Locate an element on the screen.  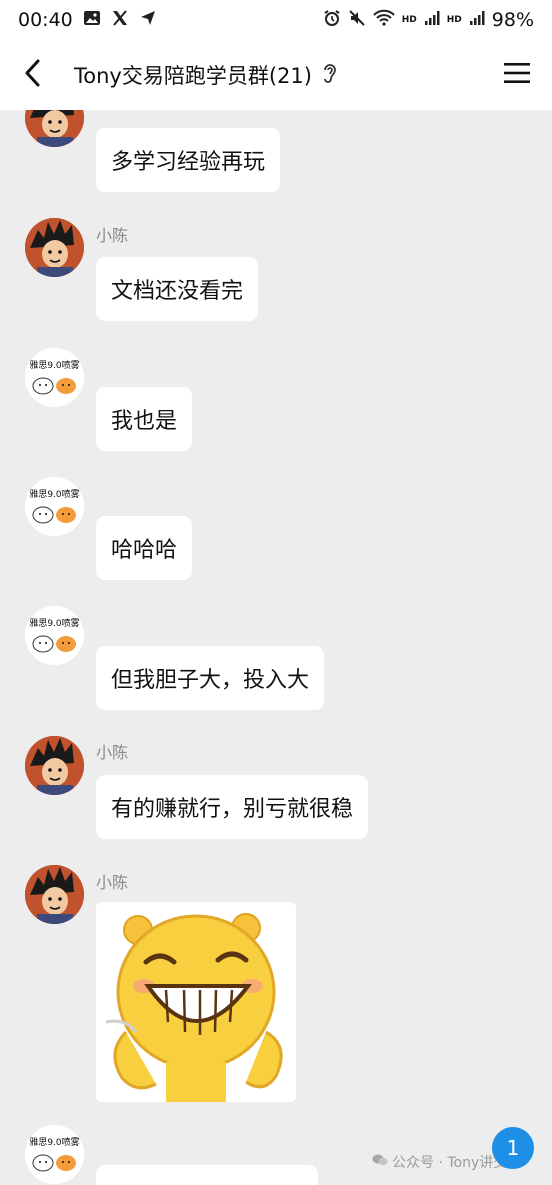
image-icon is located at coordinates (92, 20).